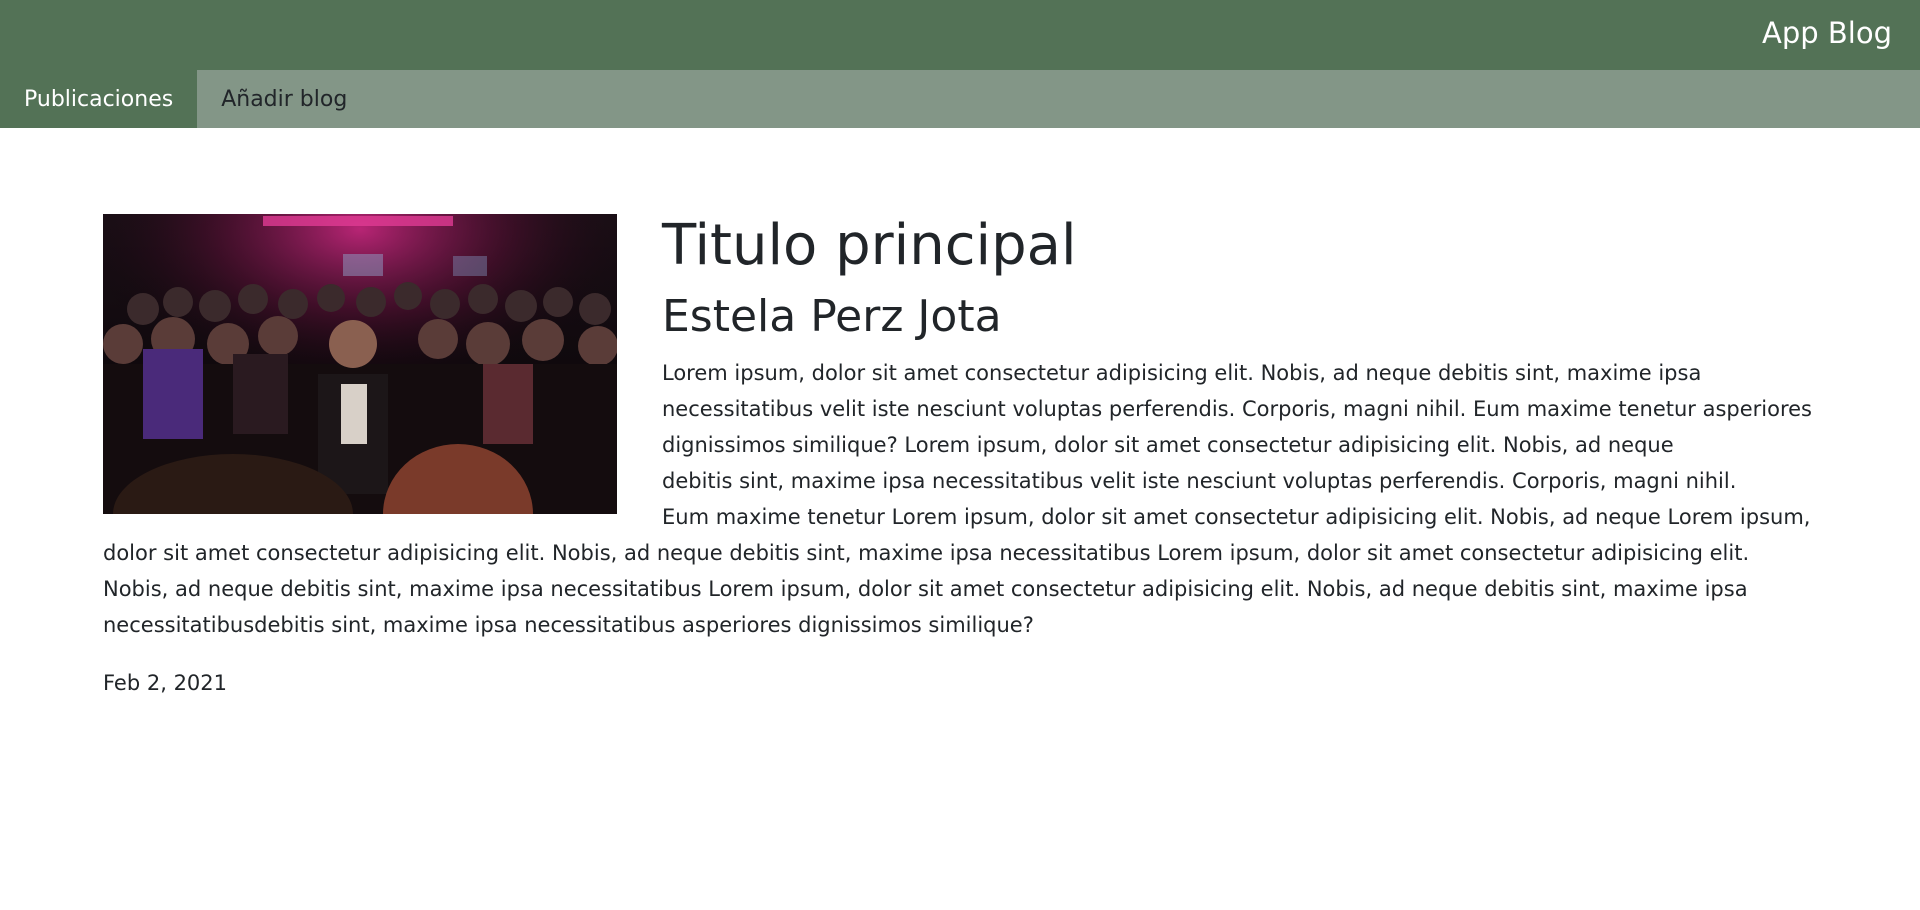  I want to click on tab-anadir-blog: Añadir blog, so click(284, 99).